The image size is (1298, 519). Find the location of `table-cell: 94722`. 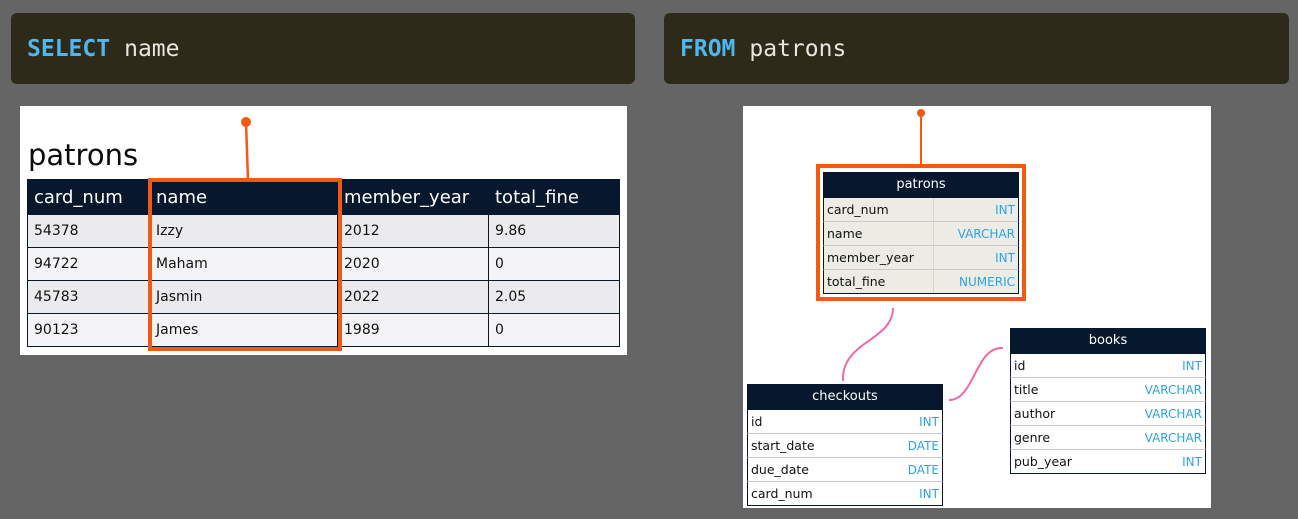

table-cell: 94722 is located at coordinates (88, 264).